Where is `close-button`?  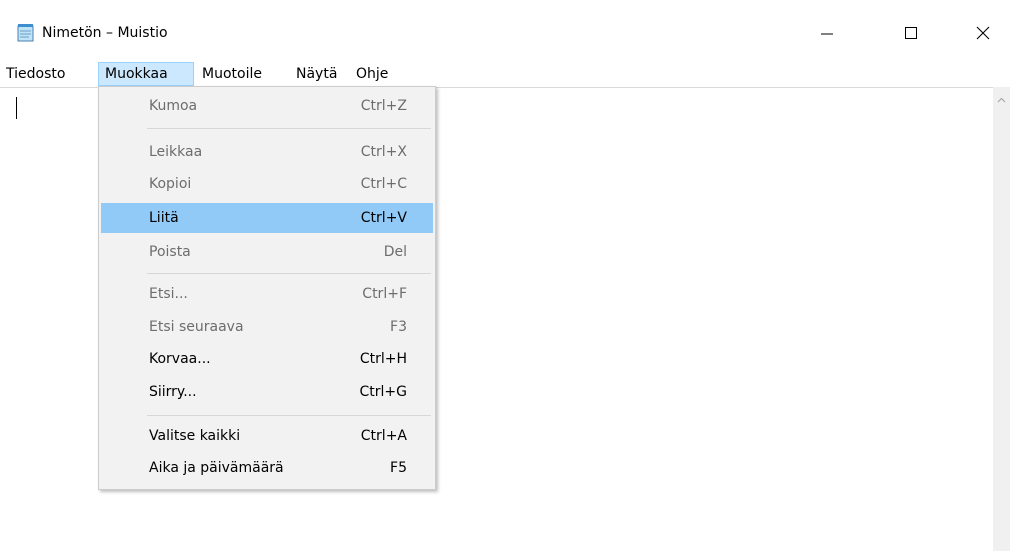
close-button is located at coordinates (983, 33).